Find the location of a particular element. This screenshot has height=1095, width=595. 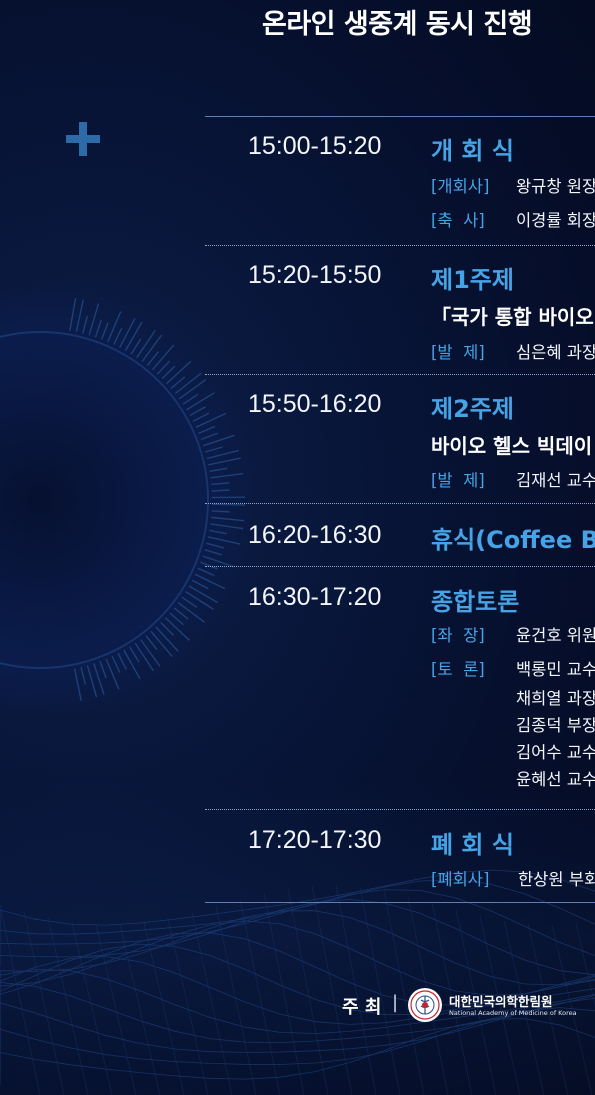

role-label: [폐회사] is located at coordinates (460, 879).